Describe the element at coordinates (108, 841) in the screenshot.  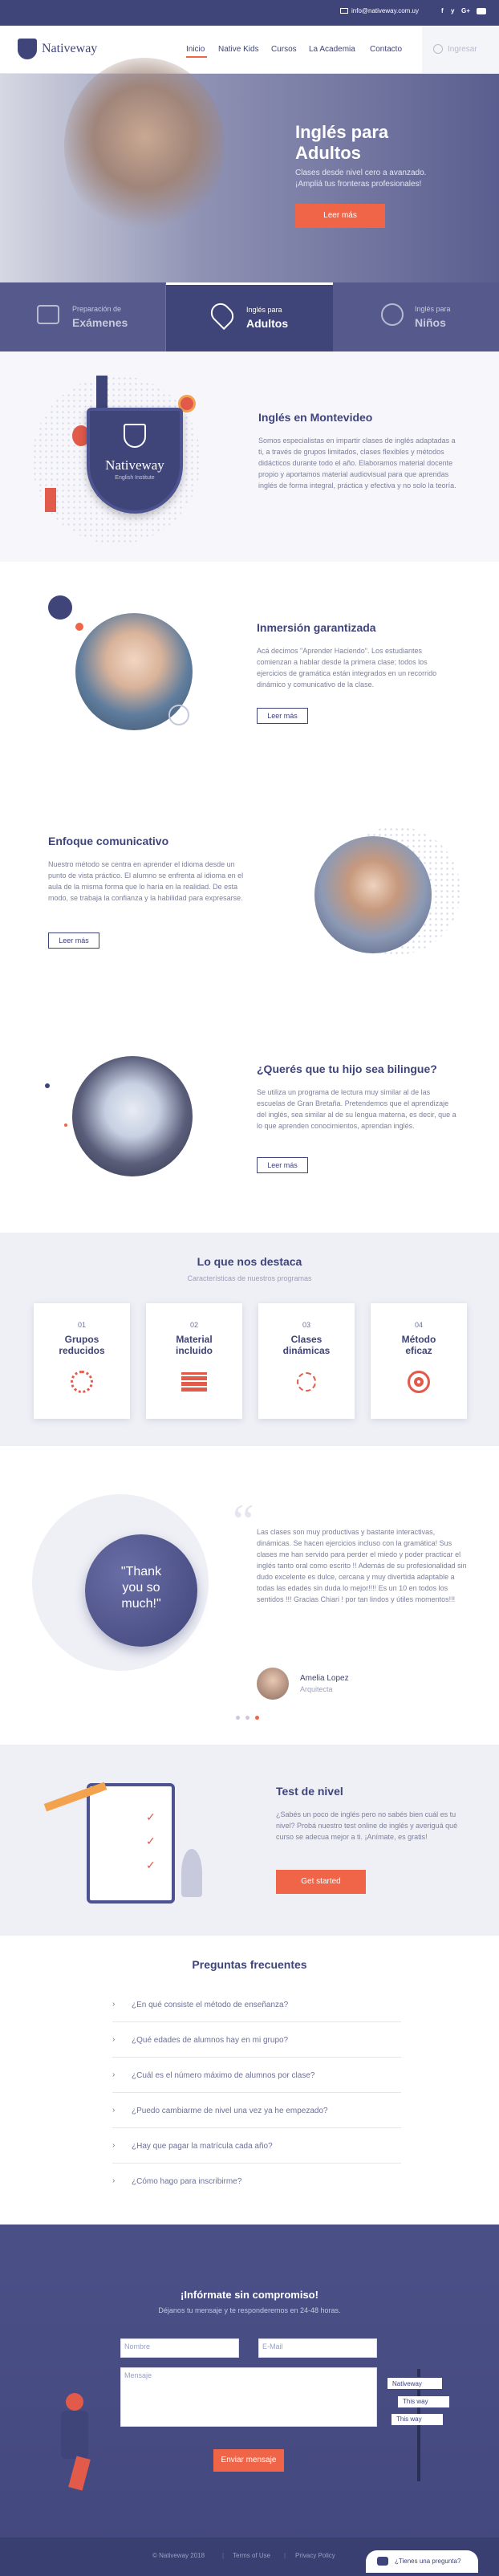
I see `enfoque-title: Enfoque comunicativo` at that location.